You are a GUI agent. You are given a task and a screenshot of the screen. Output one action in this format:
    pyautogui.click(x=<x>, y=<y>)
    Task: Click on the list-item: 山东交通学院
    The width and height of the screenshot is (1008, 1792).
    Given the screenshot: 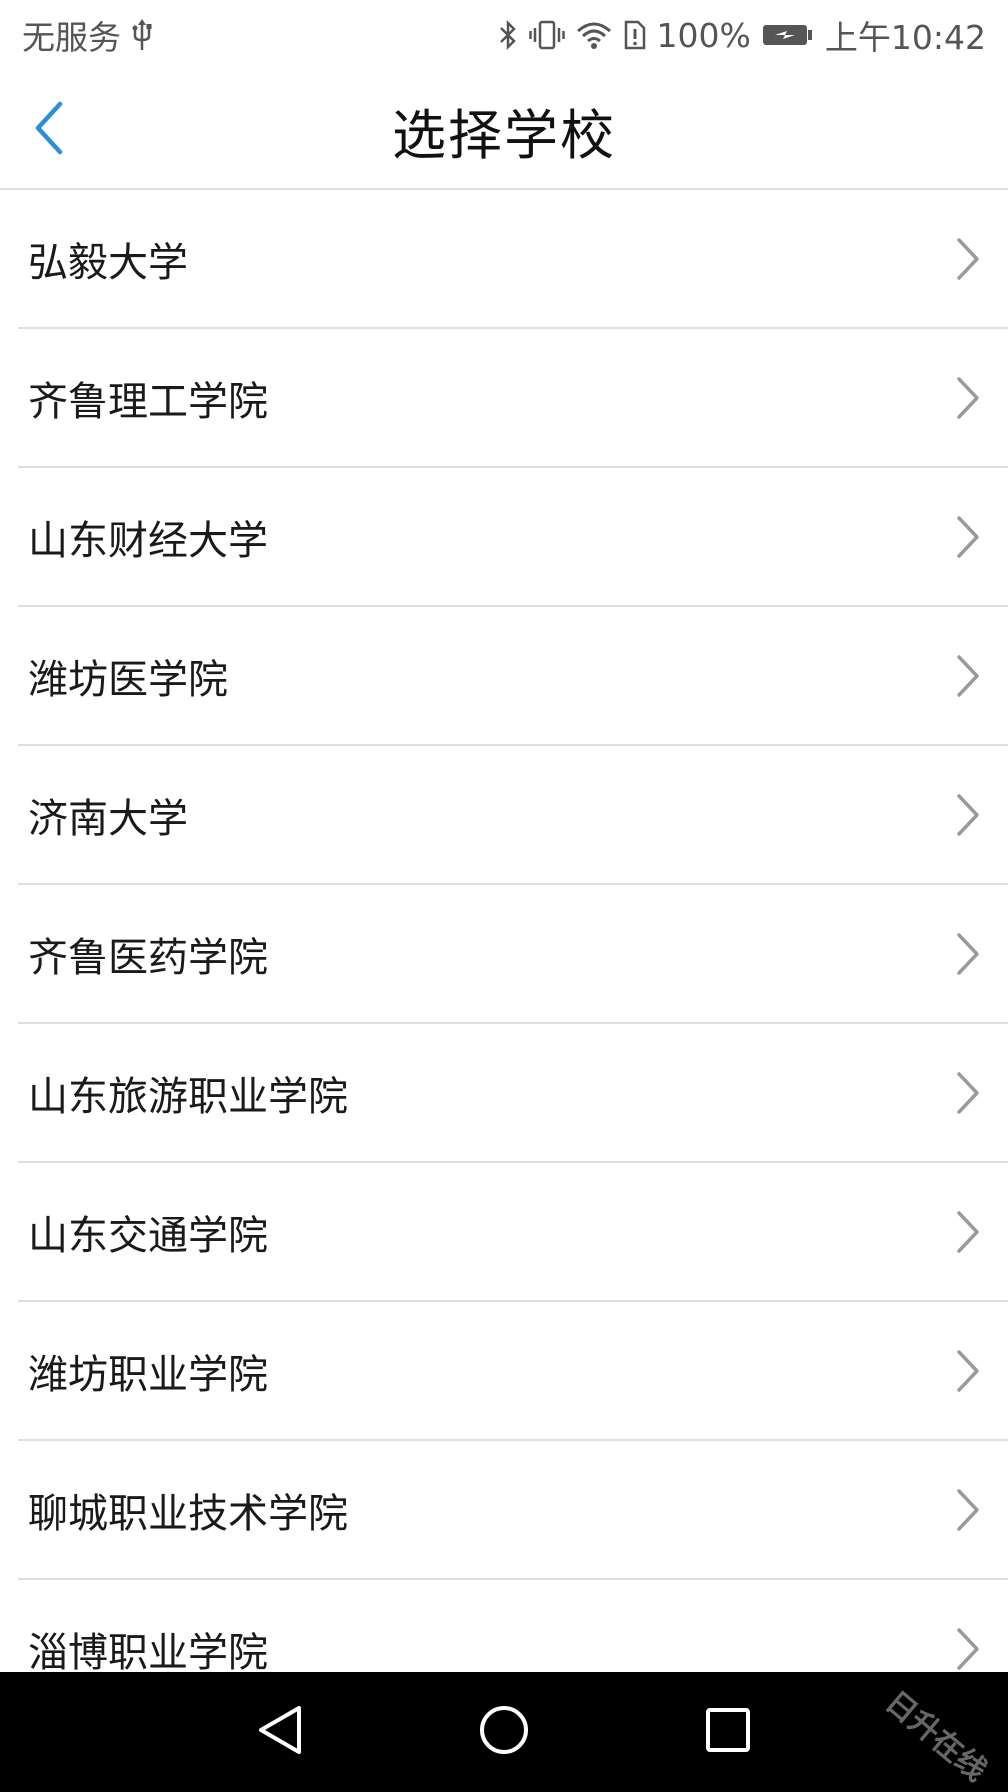 What is the action you would take?
    pyautogui.click(x=513, y=1232)
    